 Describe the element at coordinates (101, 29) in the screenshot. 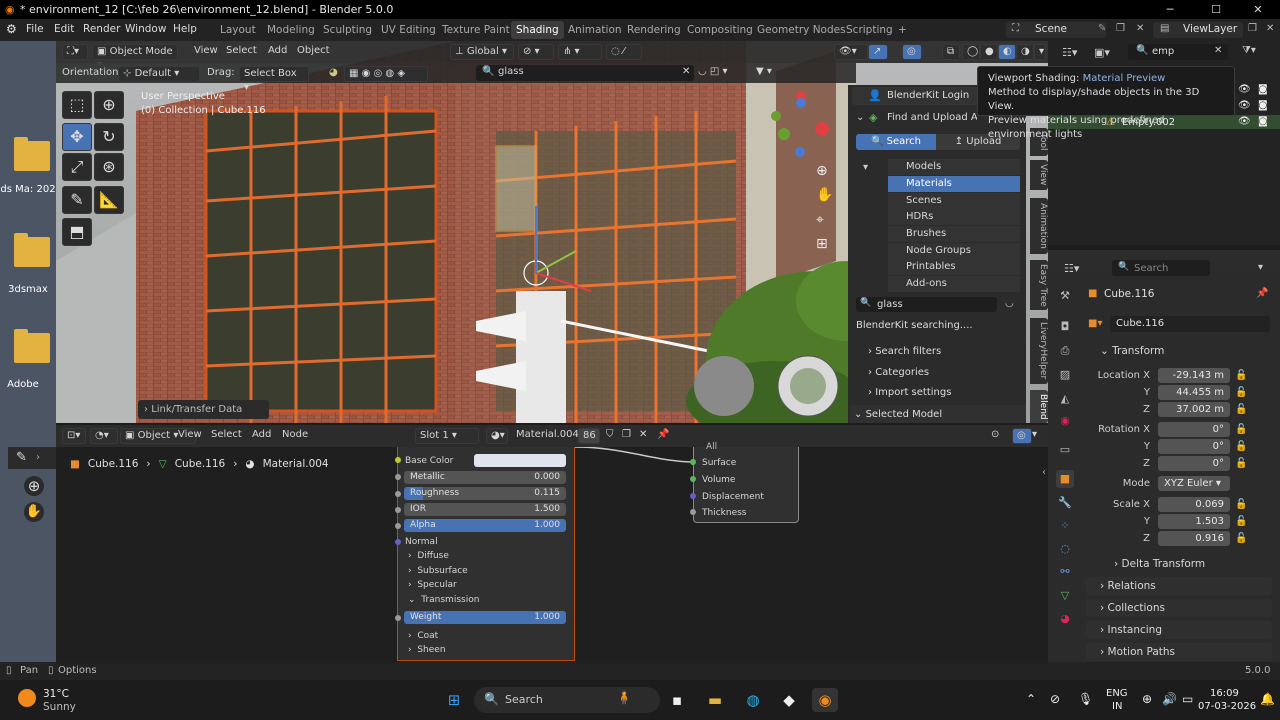

I see `menu-render: Render` at that location.